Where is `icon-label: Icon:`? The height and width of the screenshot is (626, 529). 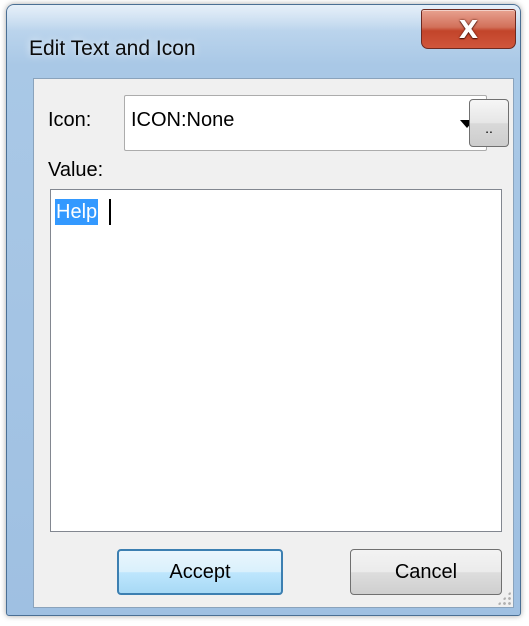 icon-label: Icon: is located at coordinates (70, 120).